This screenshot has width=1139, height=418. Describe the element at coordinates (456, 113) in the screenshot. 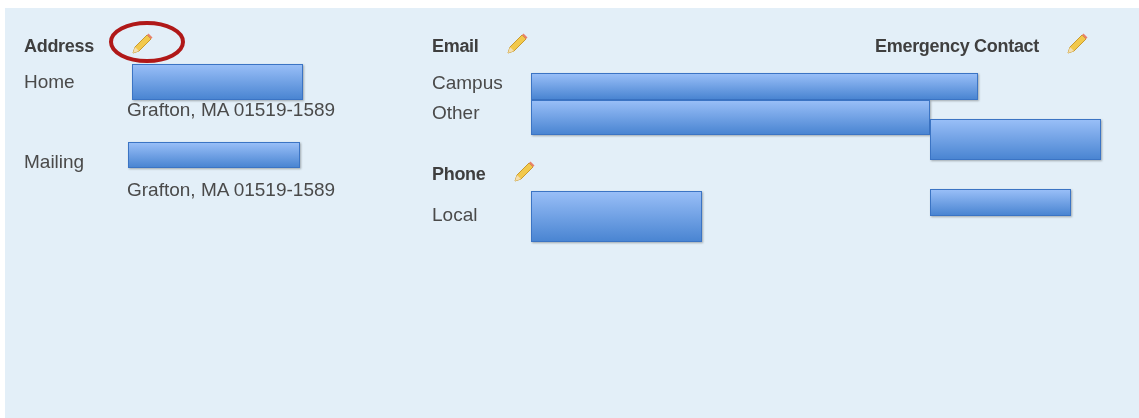

I see `field-label: Other` at that location.